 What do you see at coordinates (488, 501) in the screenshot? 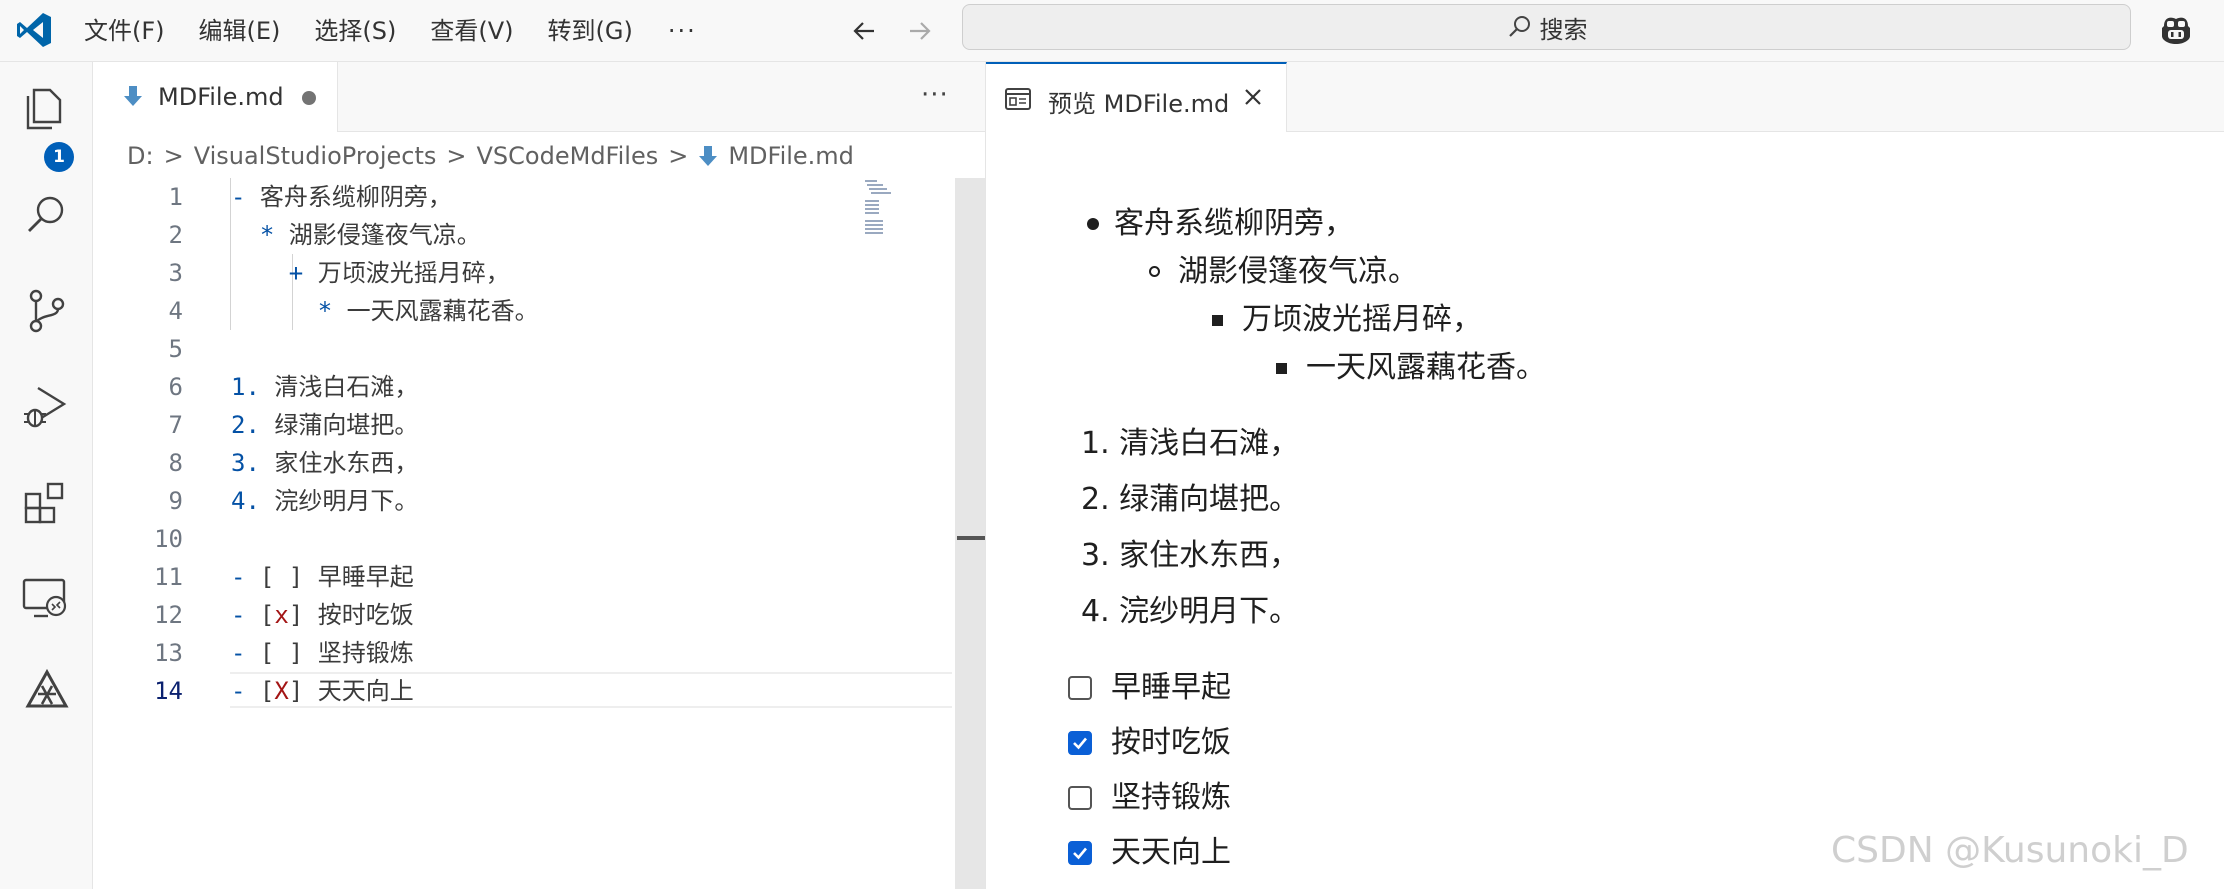
I see `code-line: 9 4. 浣纱明月下。` at bounding box center [488, 501].